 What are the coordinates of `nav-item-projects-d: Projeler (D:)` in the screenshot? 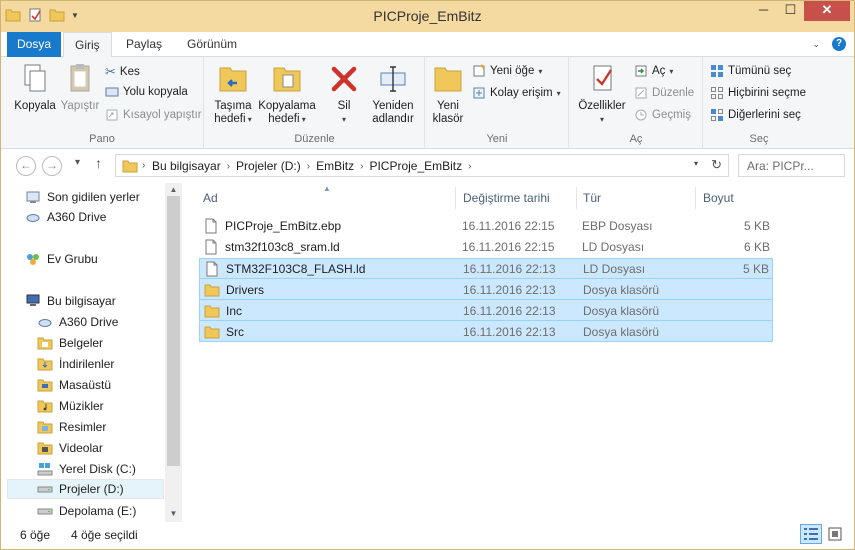 It's located at (85, 489).